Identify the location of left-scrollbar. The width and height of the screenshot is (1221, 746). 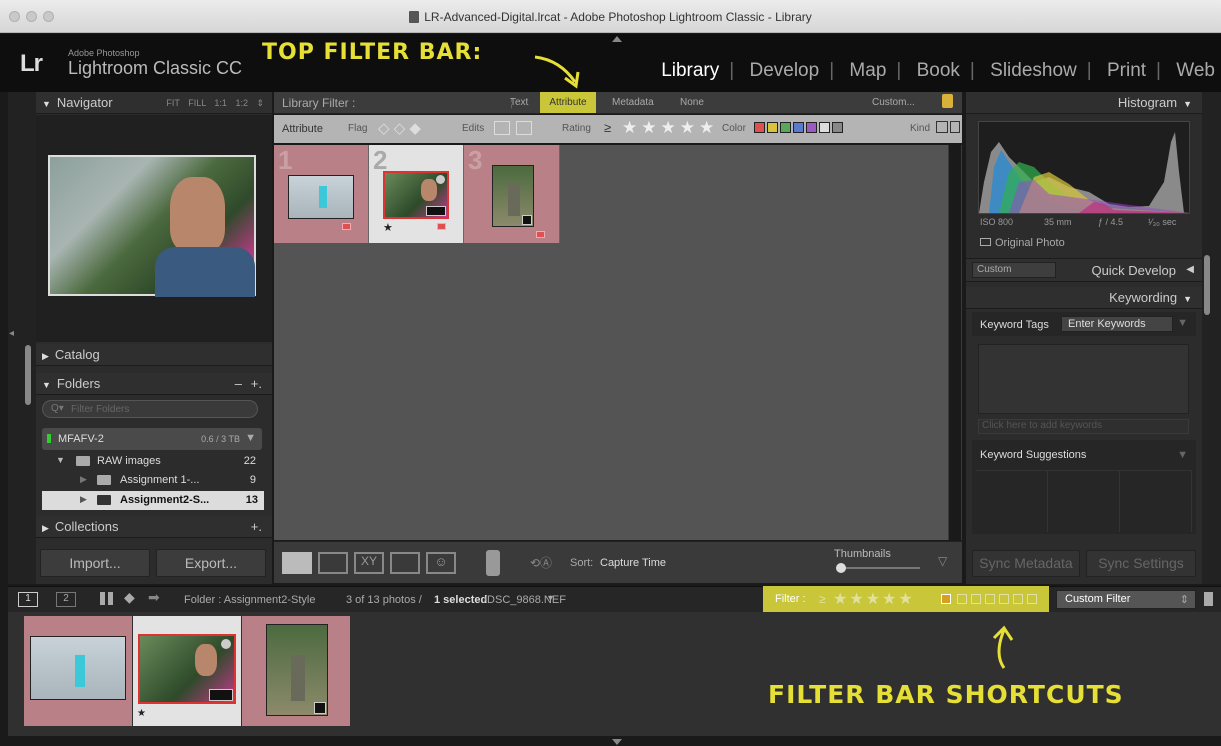
(28, 375).